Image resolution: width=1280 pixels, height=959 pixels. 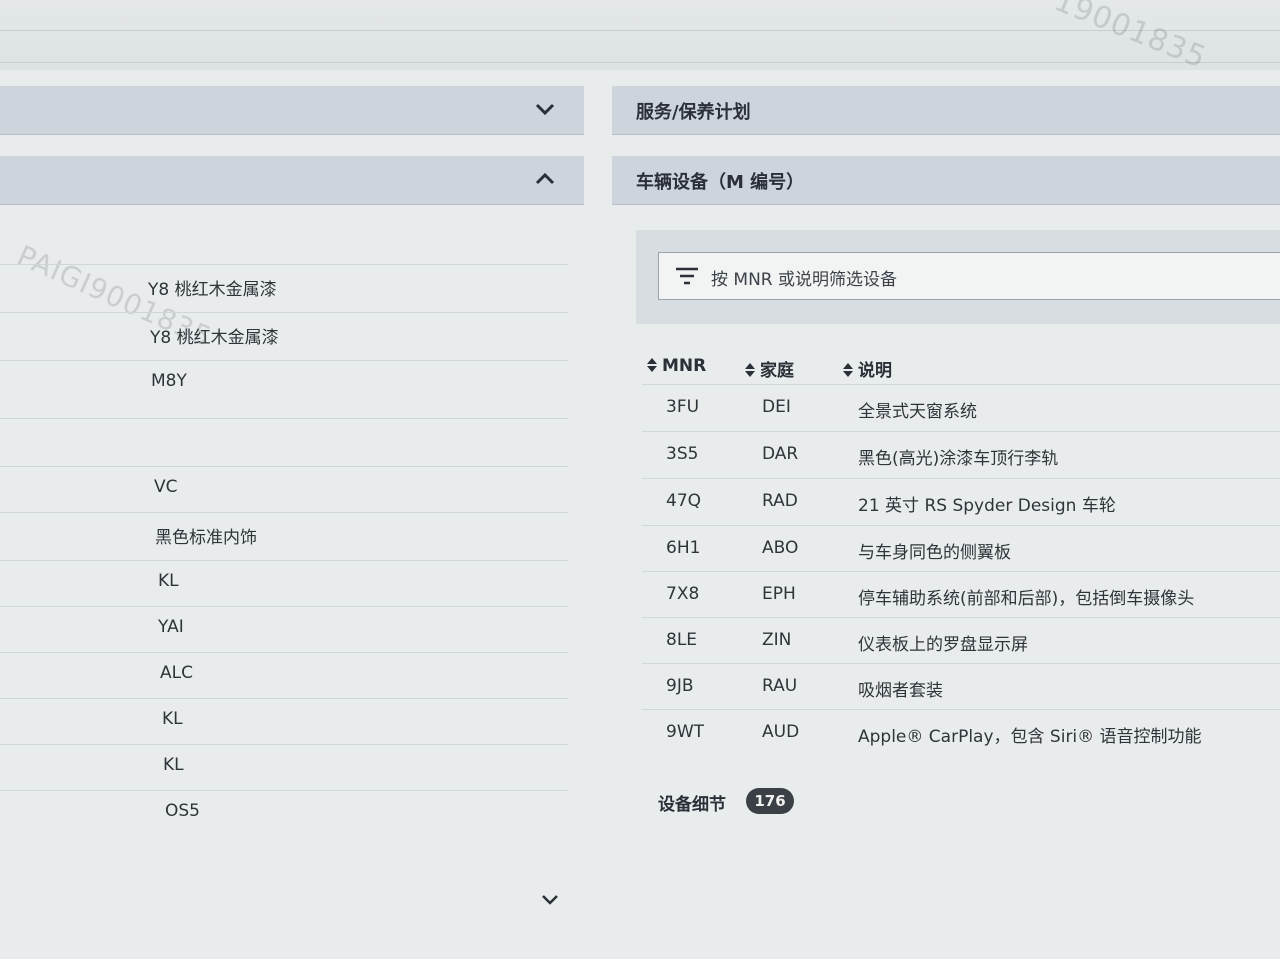 What do you see at coordinates (943, 645) in the screenshot?
I see `cell-description: 仪表板上的罗盘显示屏` at bounding box center [943, 645].